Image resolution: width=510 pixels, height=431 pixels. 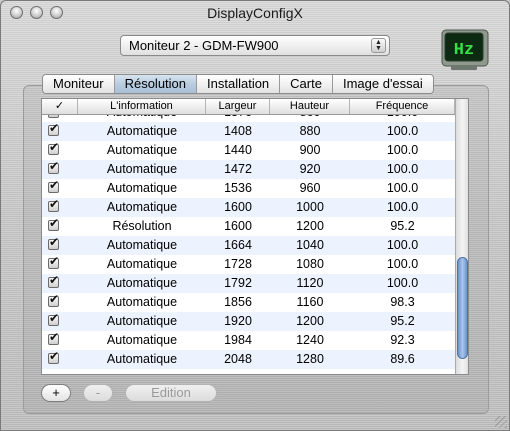 What do you see at coordinates (402, 359) in the screenshot?
I see `cell-frequency: 89.6` at bounding box center [402, 359].